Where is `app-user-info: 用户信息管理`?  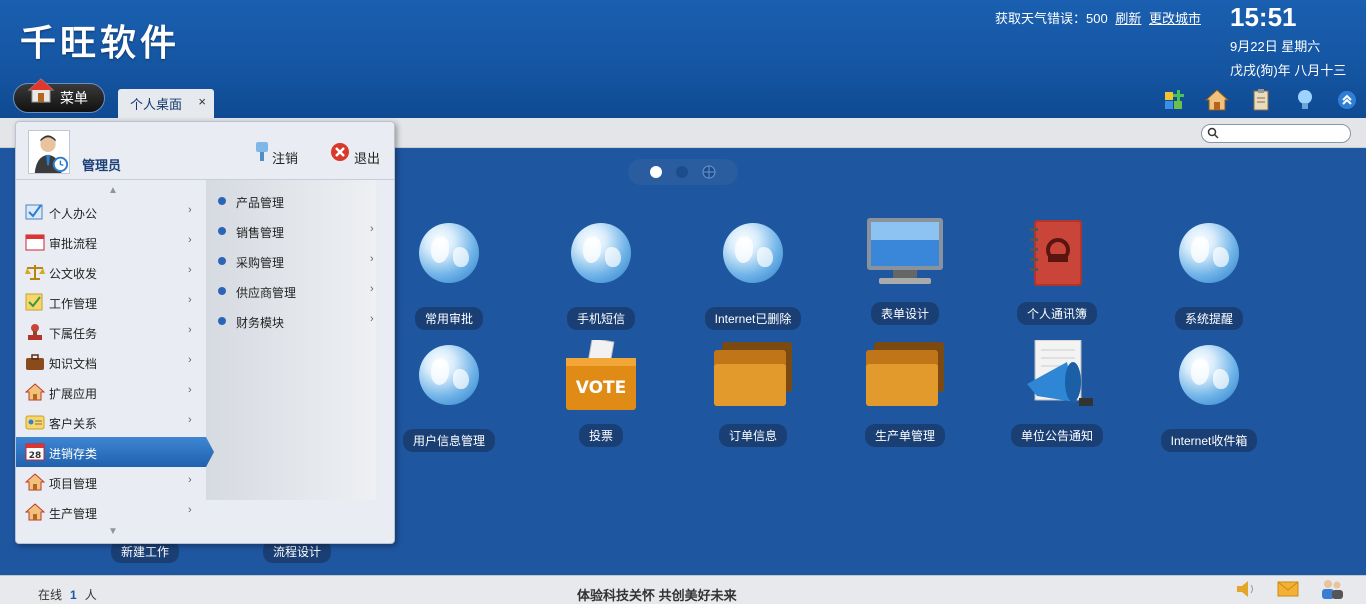 app-user-info: 用户信息管理 is located at coordinates (449, 396).